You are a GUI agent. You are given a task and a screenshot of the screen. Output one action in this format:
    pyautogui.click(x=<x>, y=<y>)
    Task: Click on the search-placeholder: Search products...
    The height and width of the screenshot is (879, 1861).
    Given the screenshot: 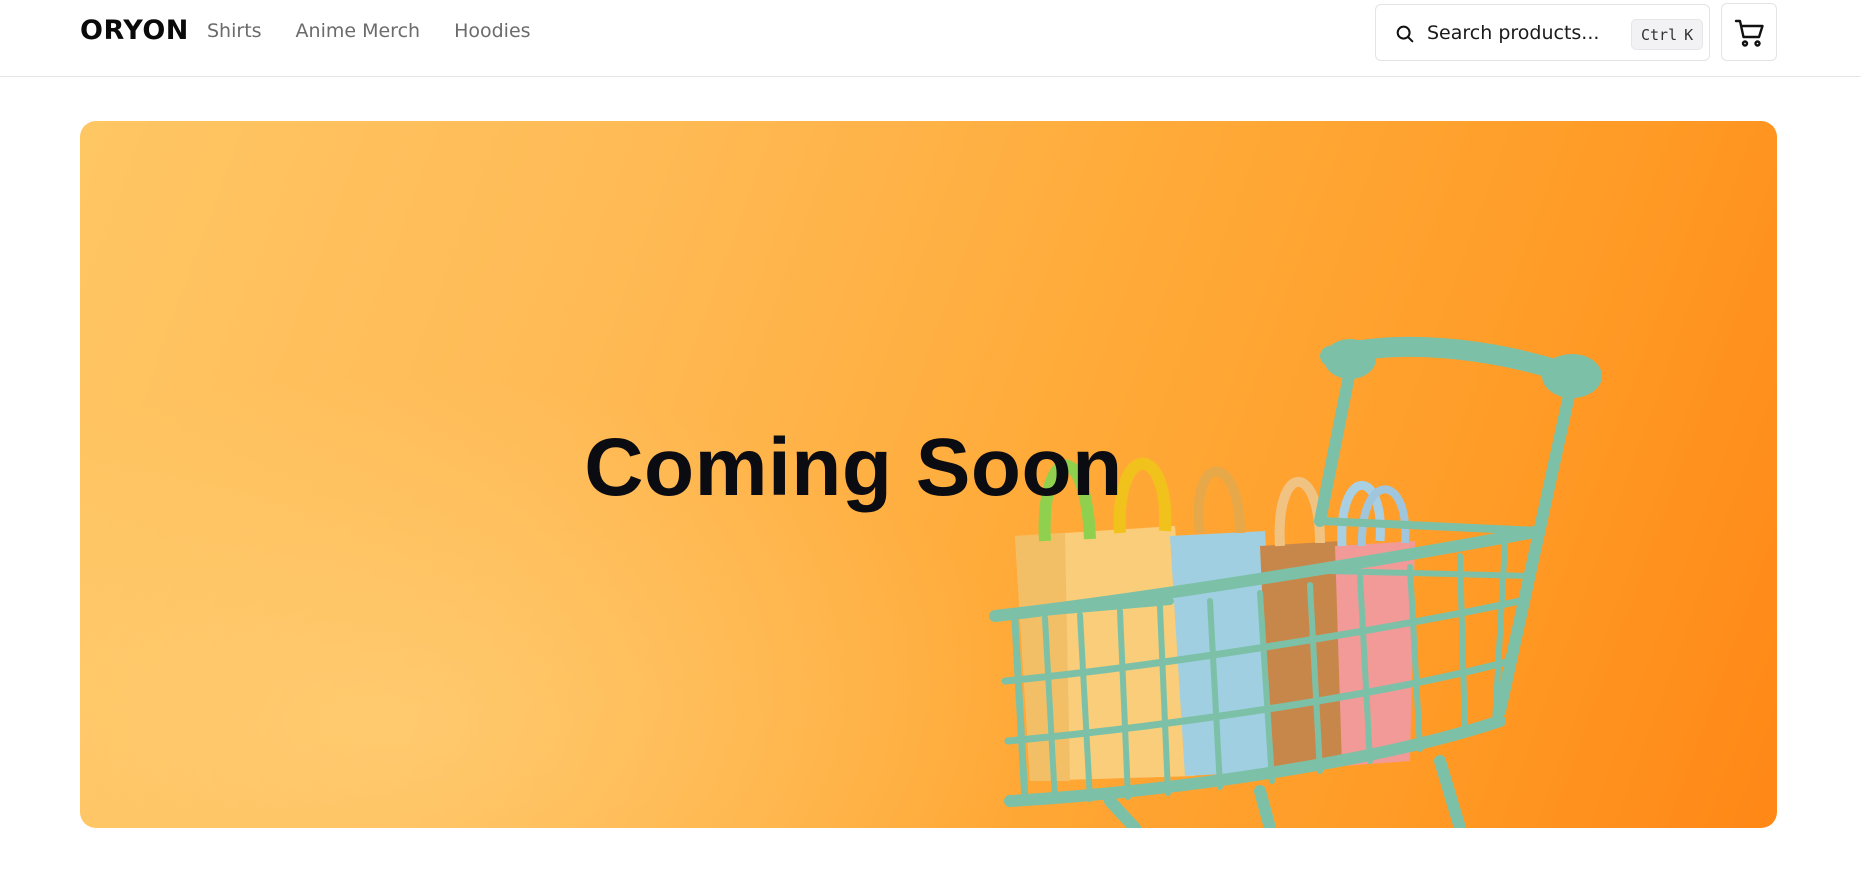 What is the action you would take?
    pyautogui.click(x=1513, y=33)
    